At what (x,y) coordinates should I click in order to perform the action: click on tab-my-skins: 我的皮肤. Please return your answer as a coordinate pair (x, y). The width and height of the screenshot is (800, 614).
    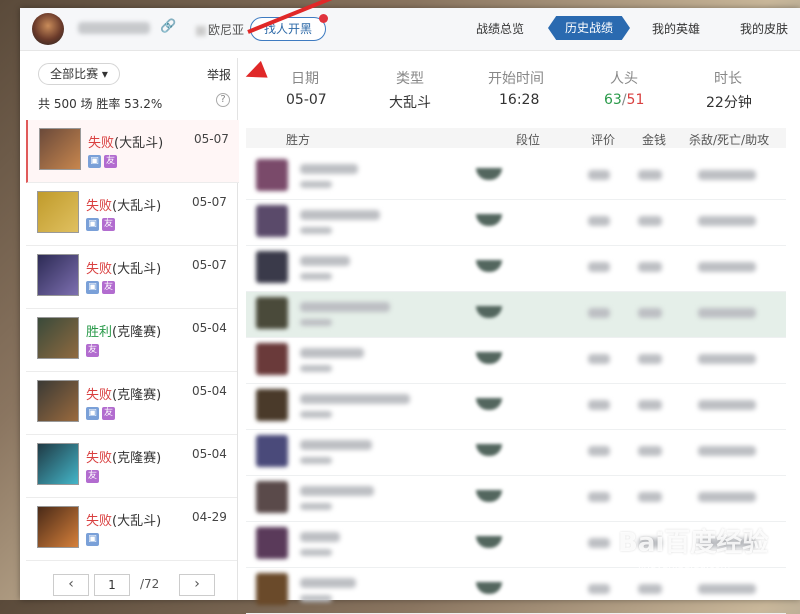
    Looking at the image, I should click on (764, 28).